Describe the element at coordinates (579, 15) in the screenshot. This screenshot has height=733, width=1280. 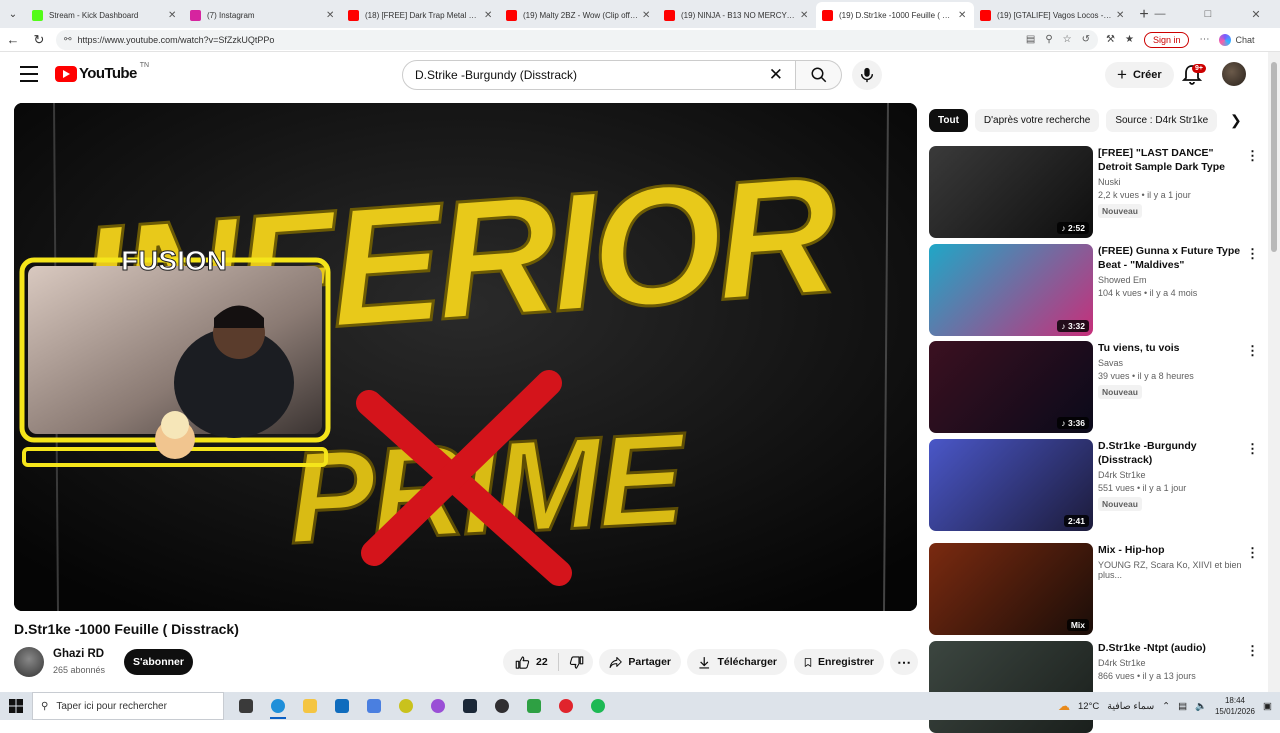
I see `browser-tab: (19) Malty 2BZ - Wow (Clip officiel ✕` at that location.